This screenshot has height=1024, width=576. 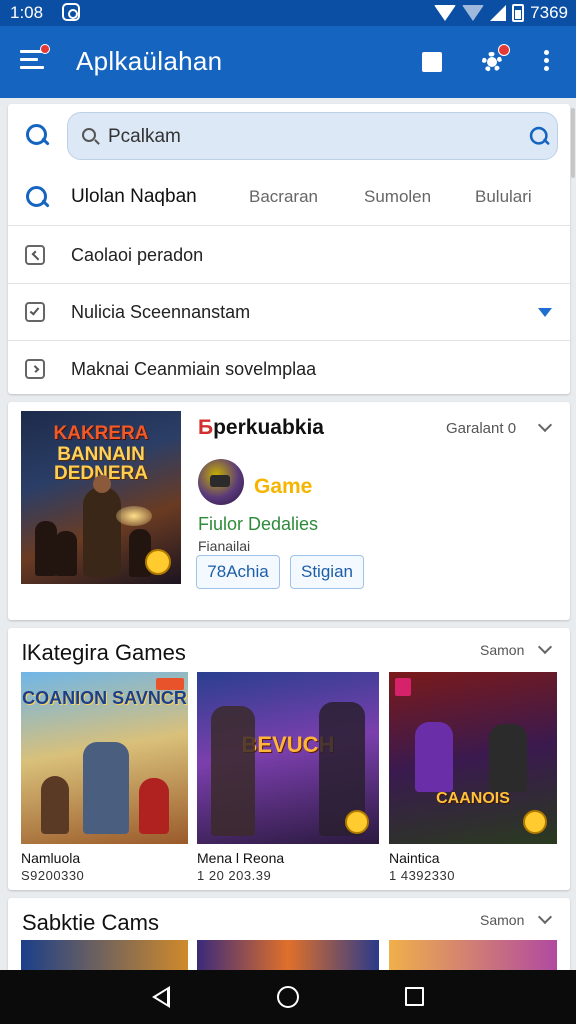 I want to click on status-bar: 1:08 7369, so click(x=288, y=13).